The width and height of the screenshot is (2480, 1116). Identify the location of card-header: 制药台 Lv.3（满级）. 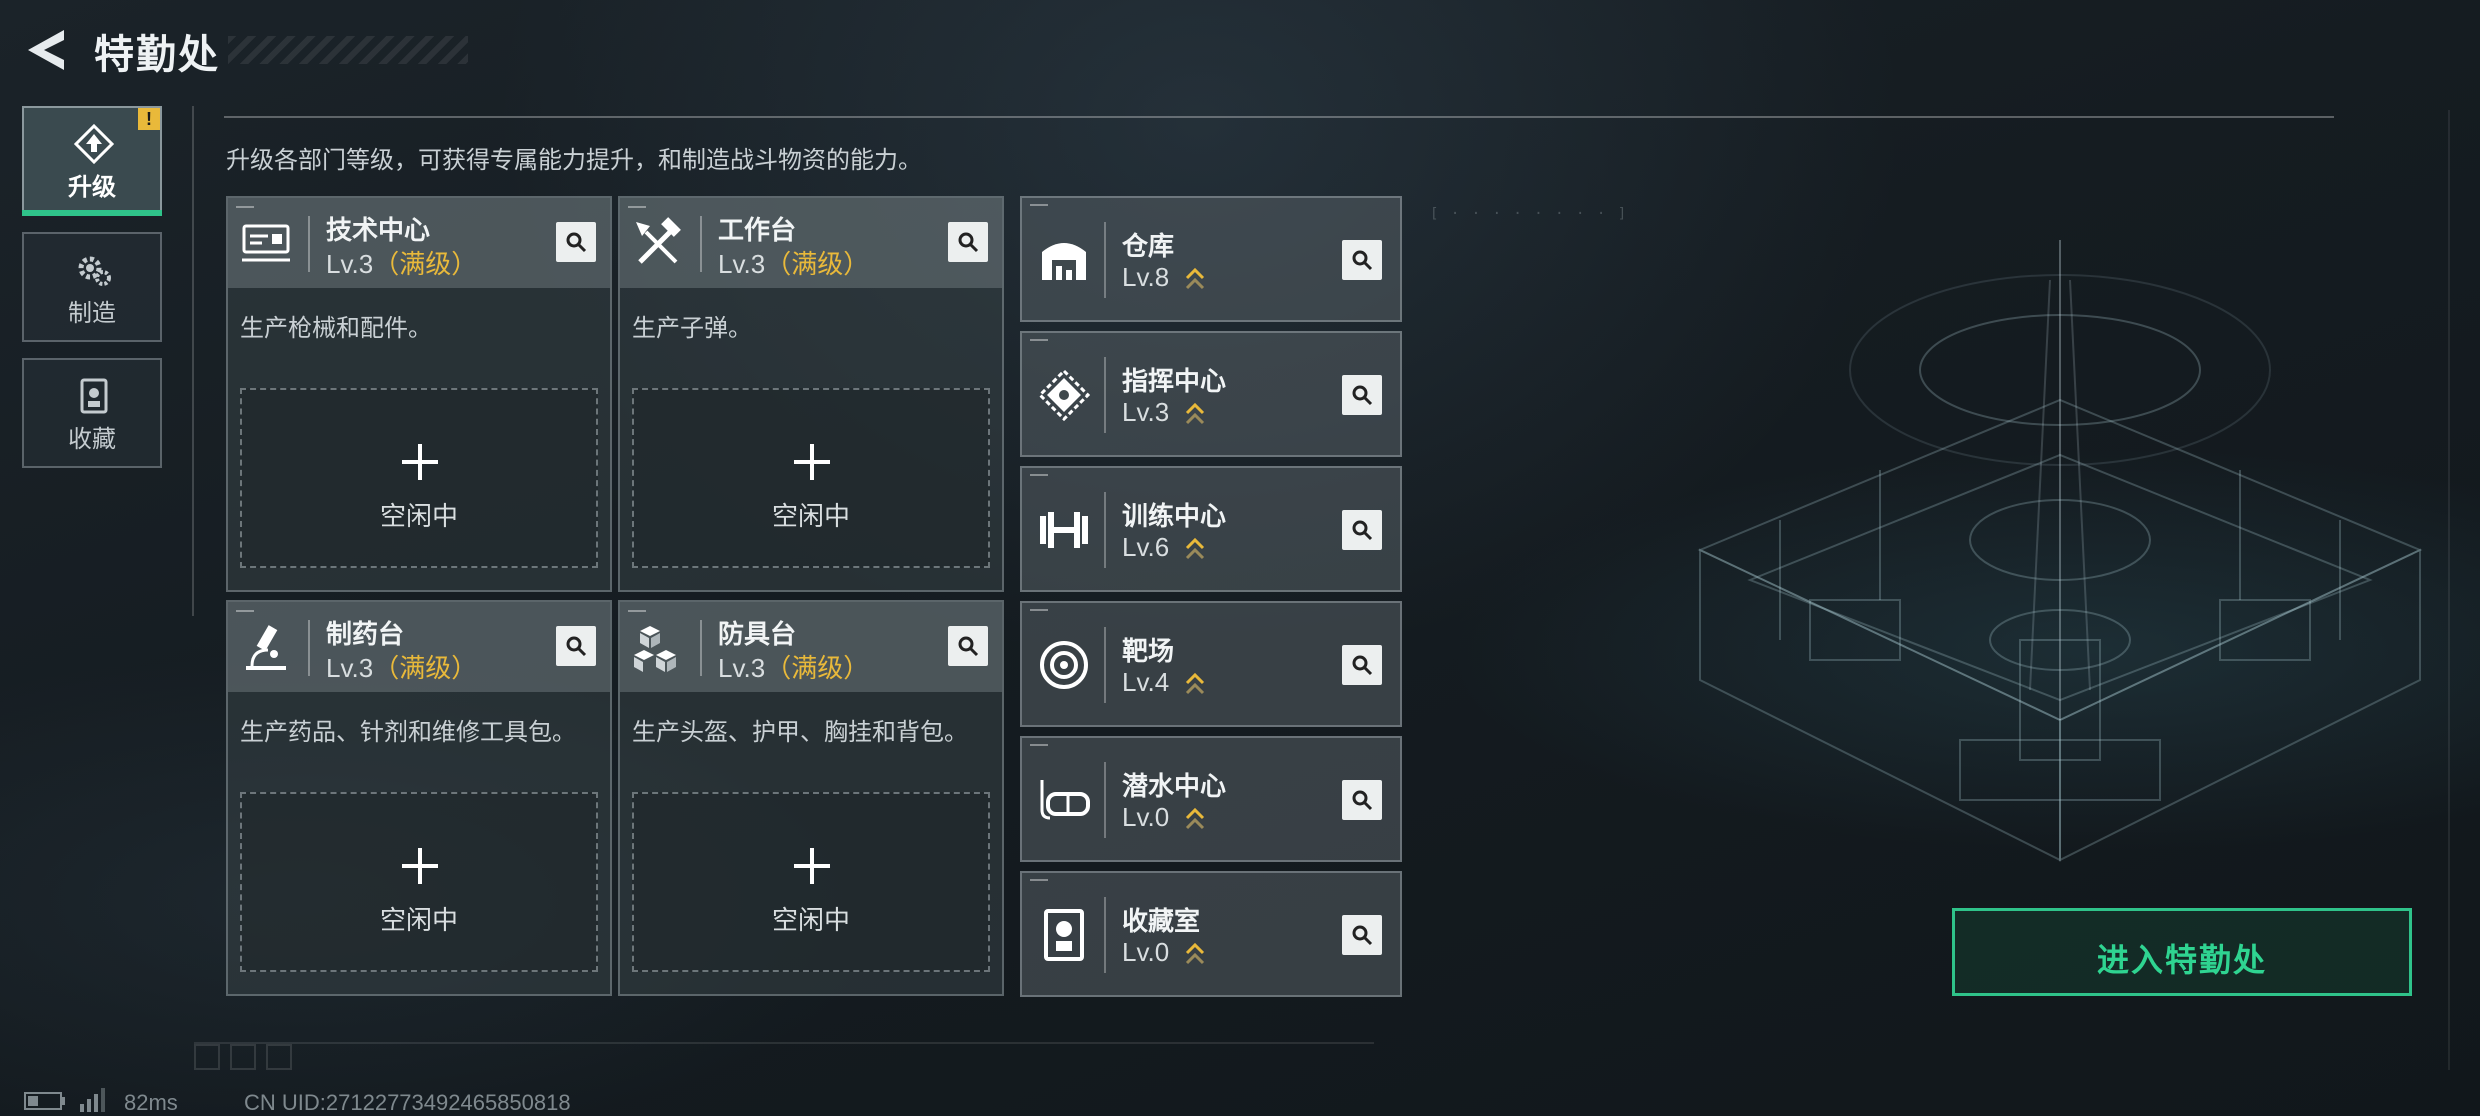
(419, 647).